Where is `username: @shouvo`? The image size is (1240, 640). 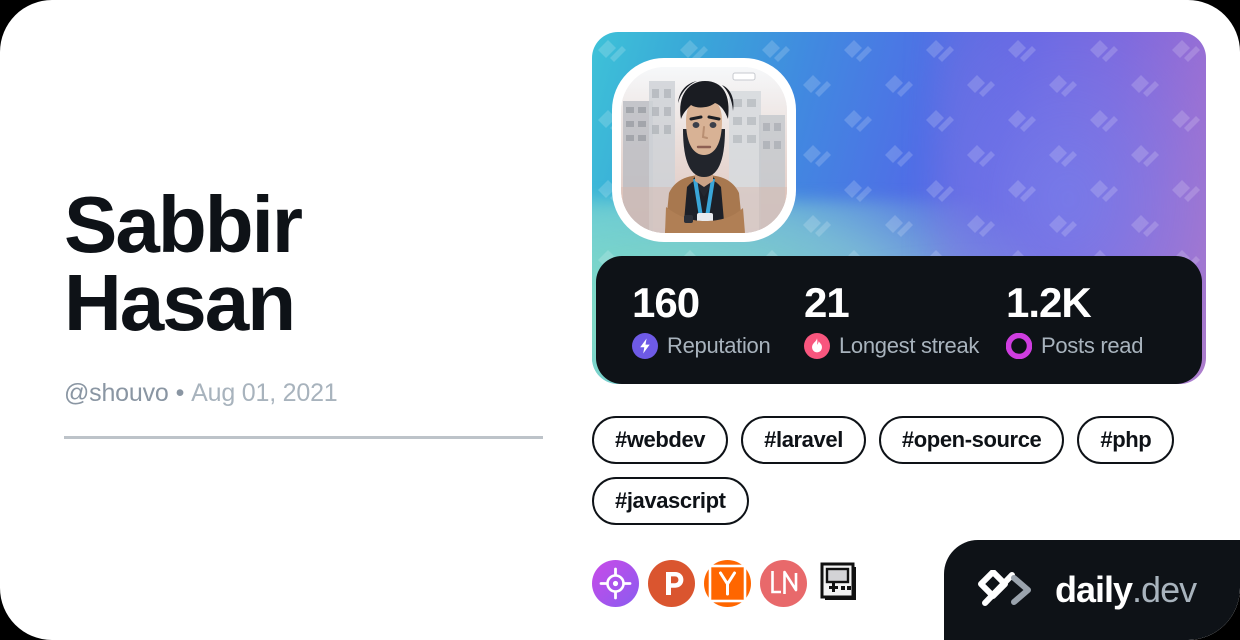
username: @shouvo is located at coordinates (116, 392).